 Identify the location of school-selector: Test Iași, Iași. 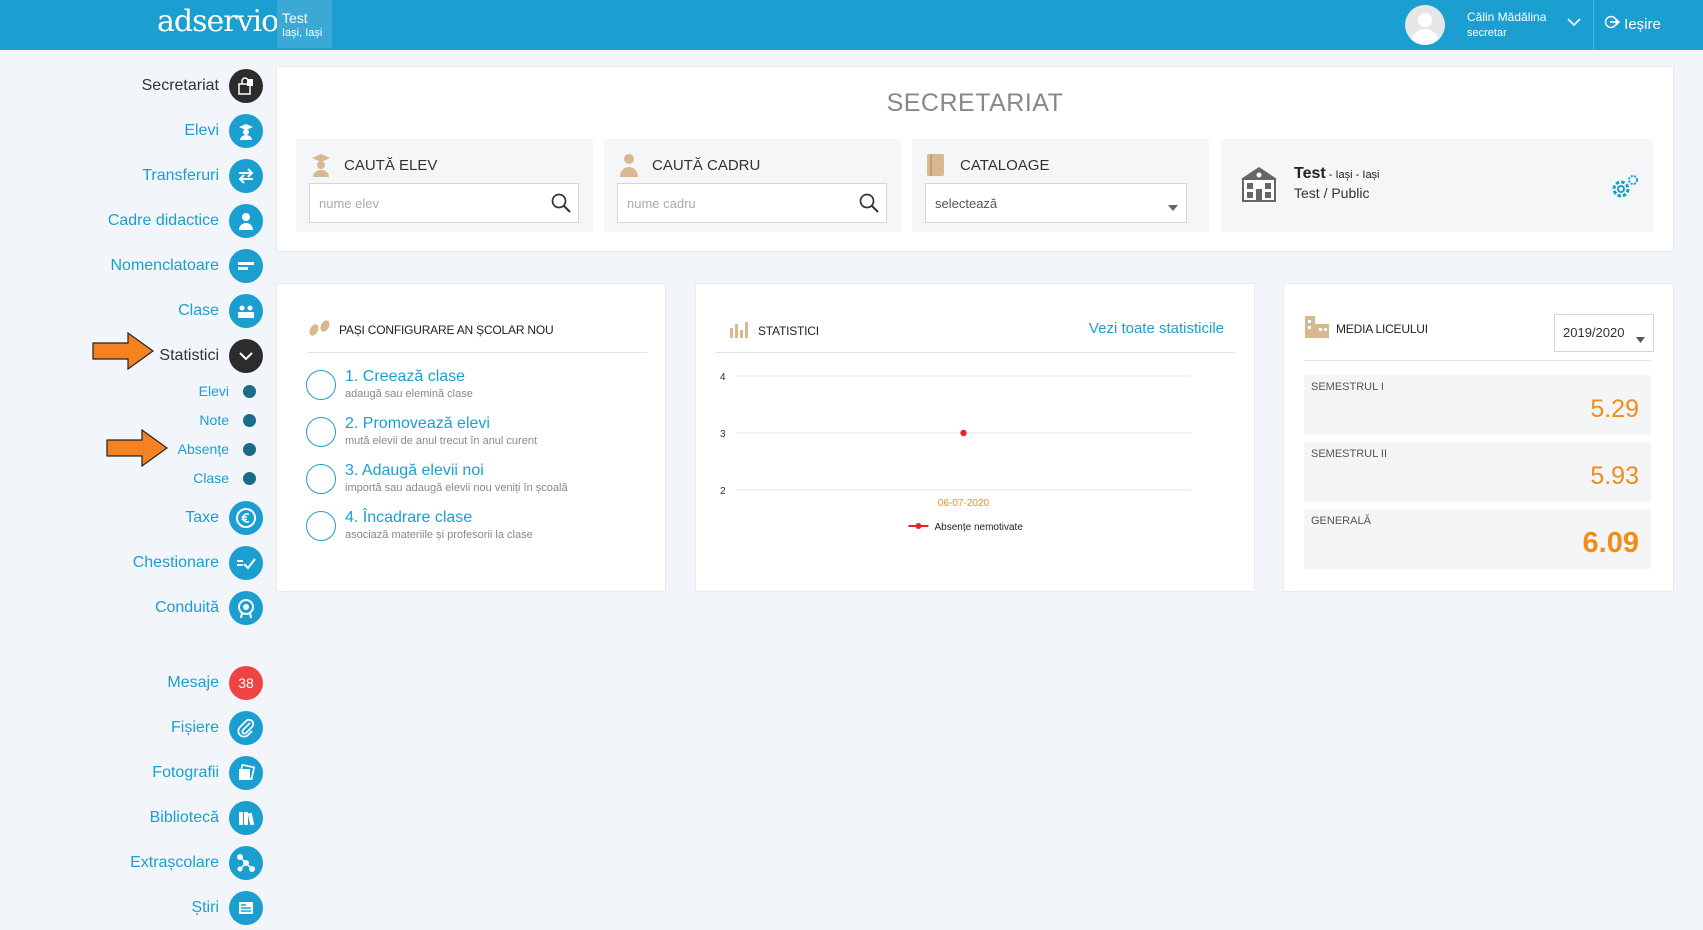
(304, 24).